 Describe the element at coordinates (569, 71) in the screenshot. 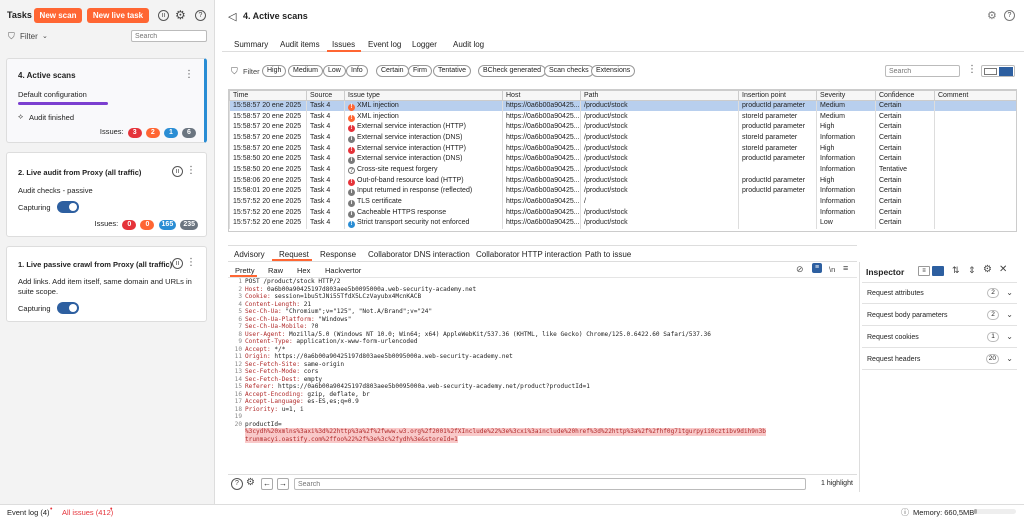

I see `filter-scan-checks: Scan checks` at that location.